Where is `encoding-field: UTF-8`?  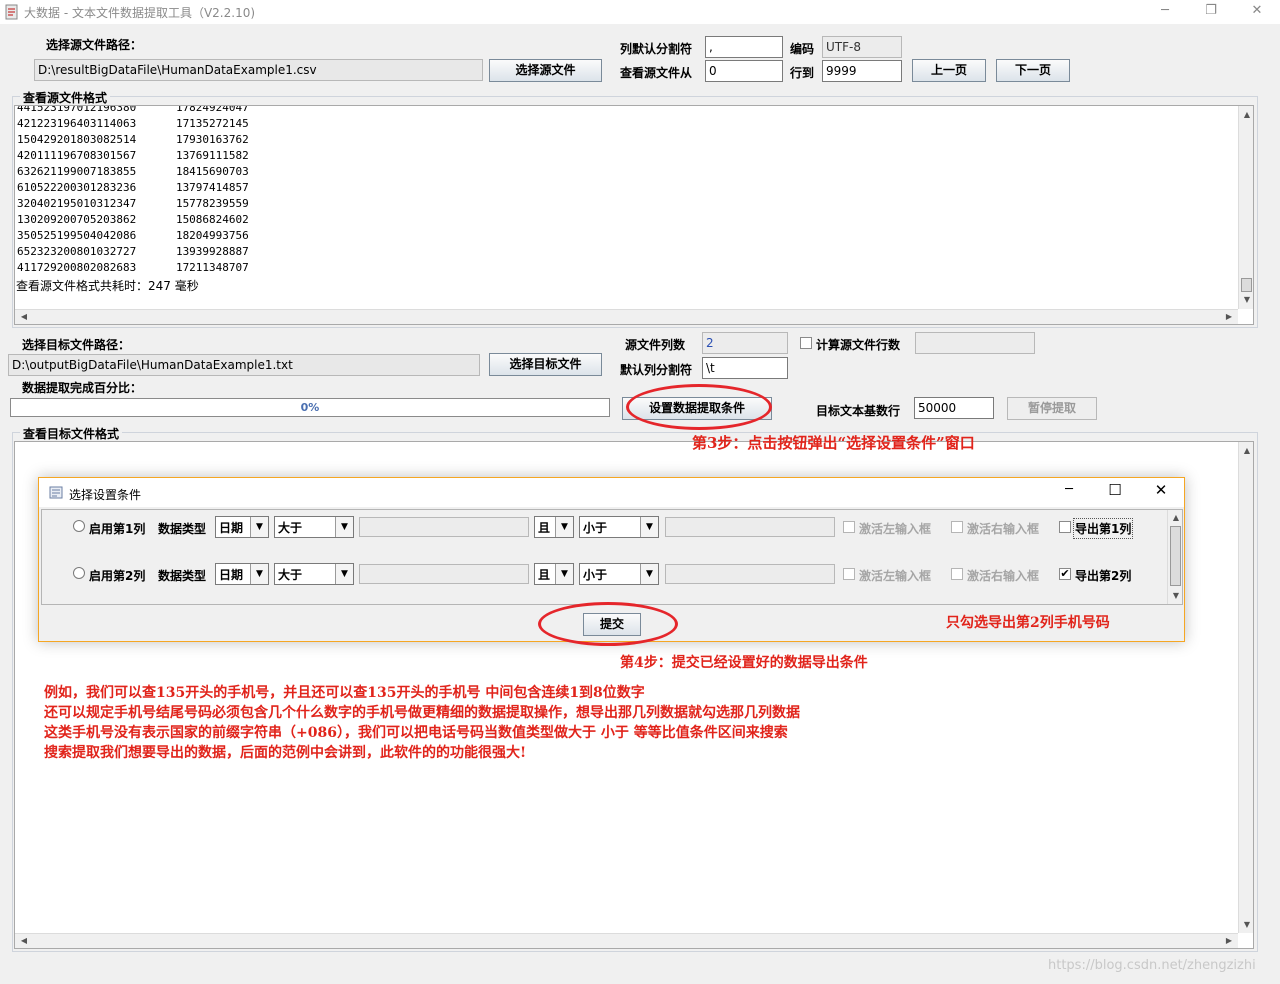 encoding-field: UTF-8 is located at coordinates (862, 47).